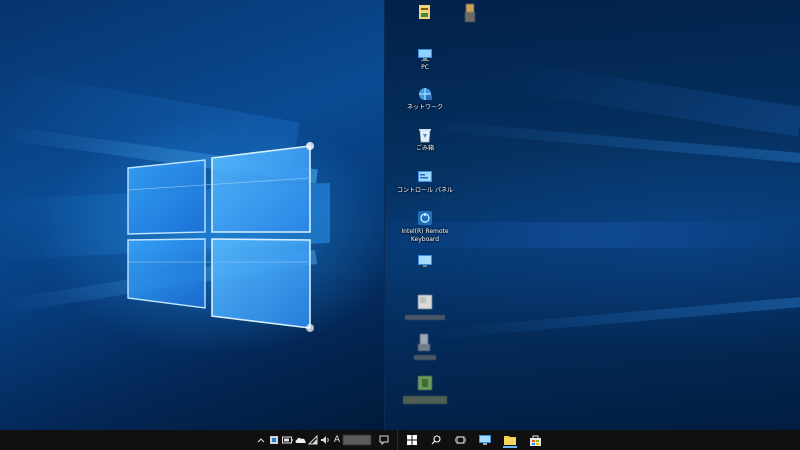 The image size is (800, 450). I want to click on desktop-icon-pc: PC, so click(425, 59).